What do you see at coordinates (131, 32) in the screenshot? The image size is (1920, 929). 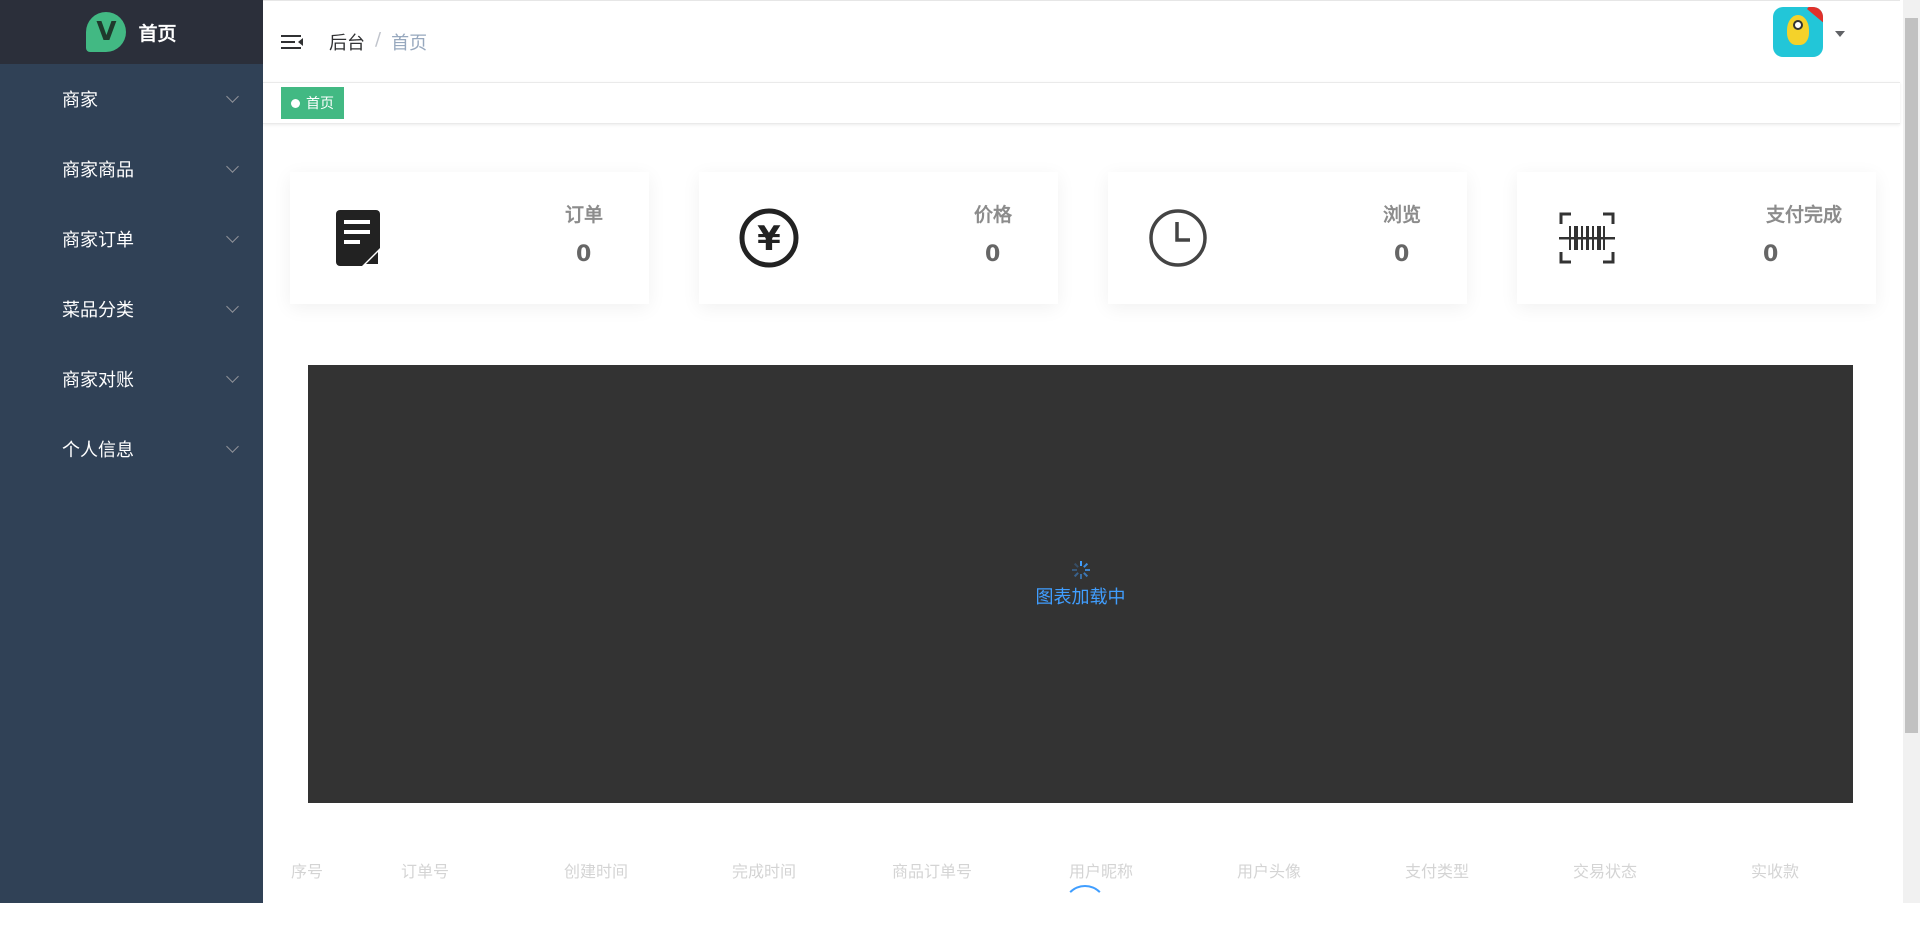 I see `sidebar-logo: V 首页` at bounding box center [131, 32].